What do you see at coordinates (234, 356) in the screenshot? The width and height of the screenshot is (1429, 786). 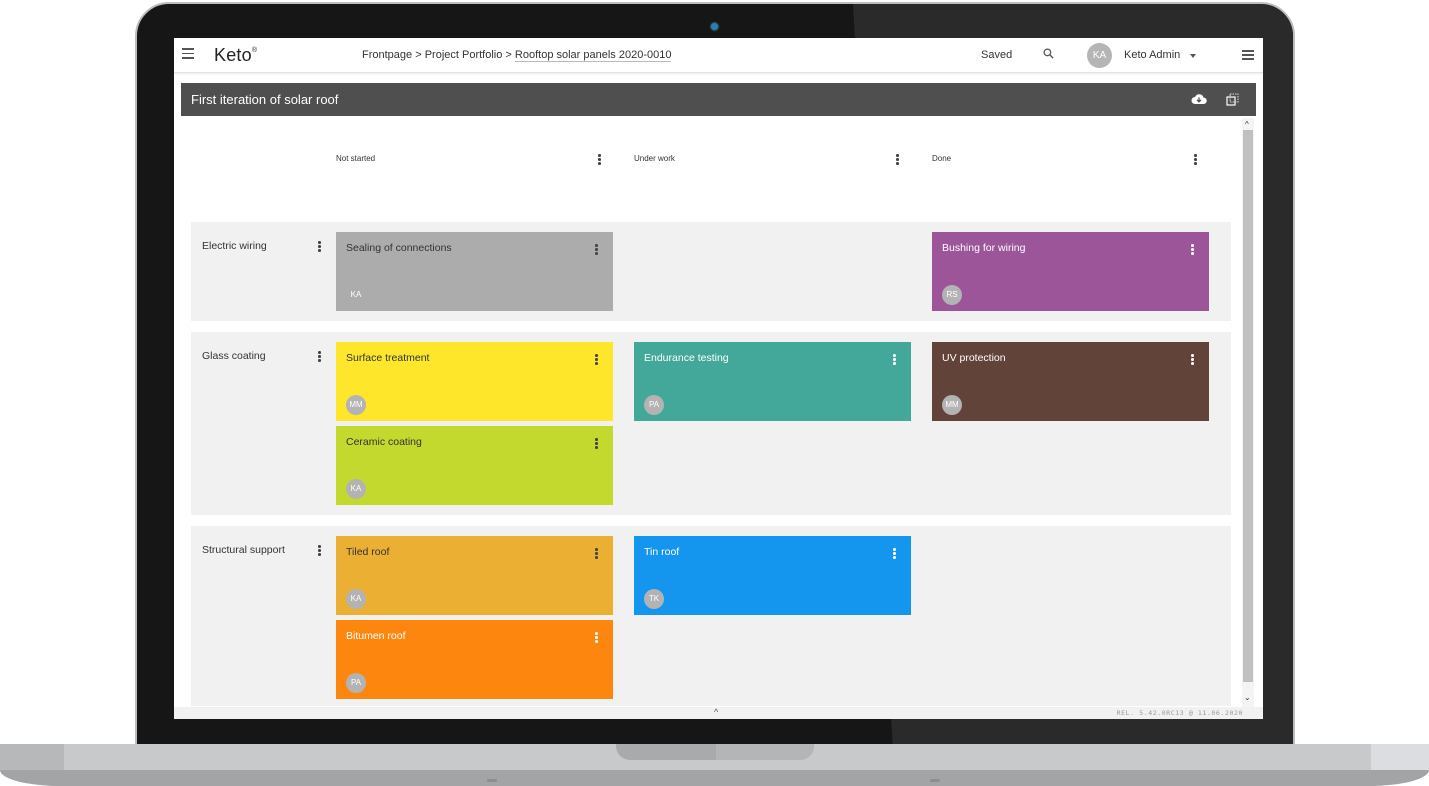 I see `swimlane-title: Glass coating` at bounding box center [234, 356].